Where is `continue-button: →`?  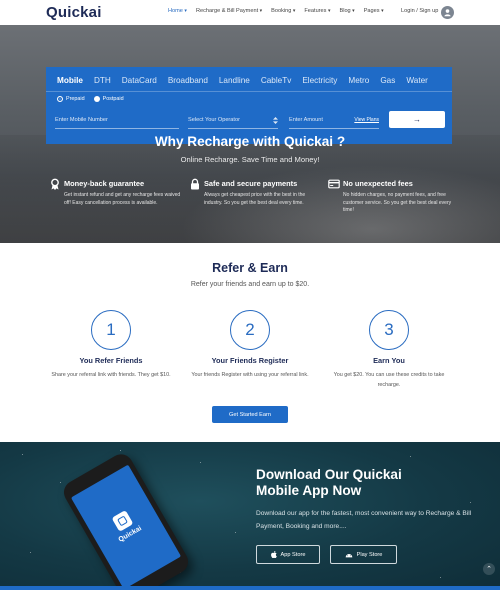
continue-button: → is located at coordinates (417, 119).